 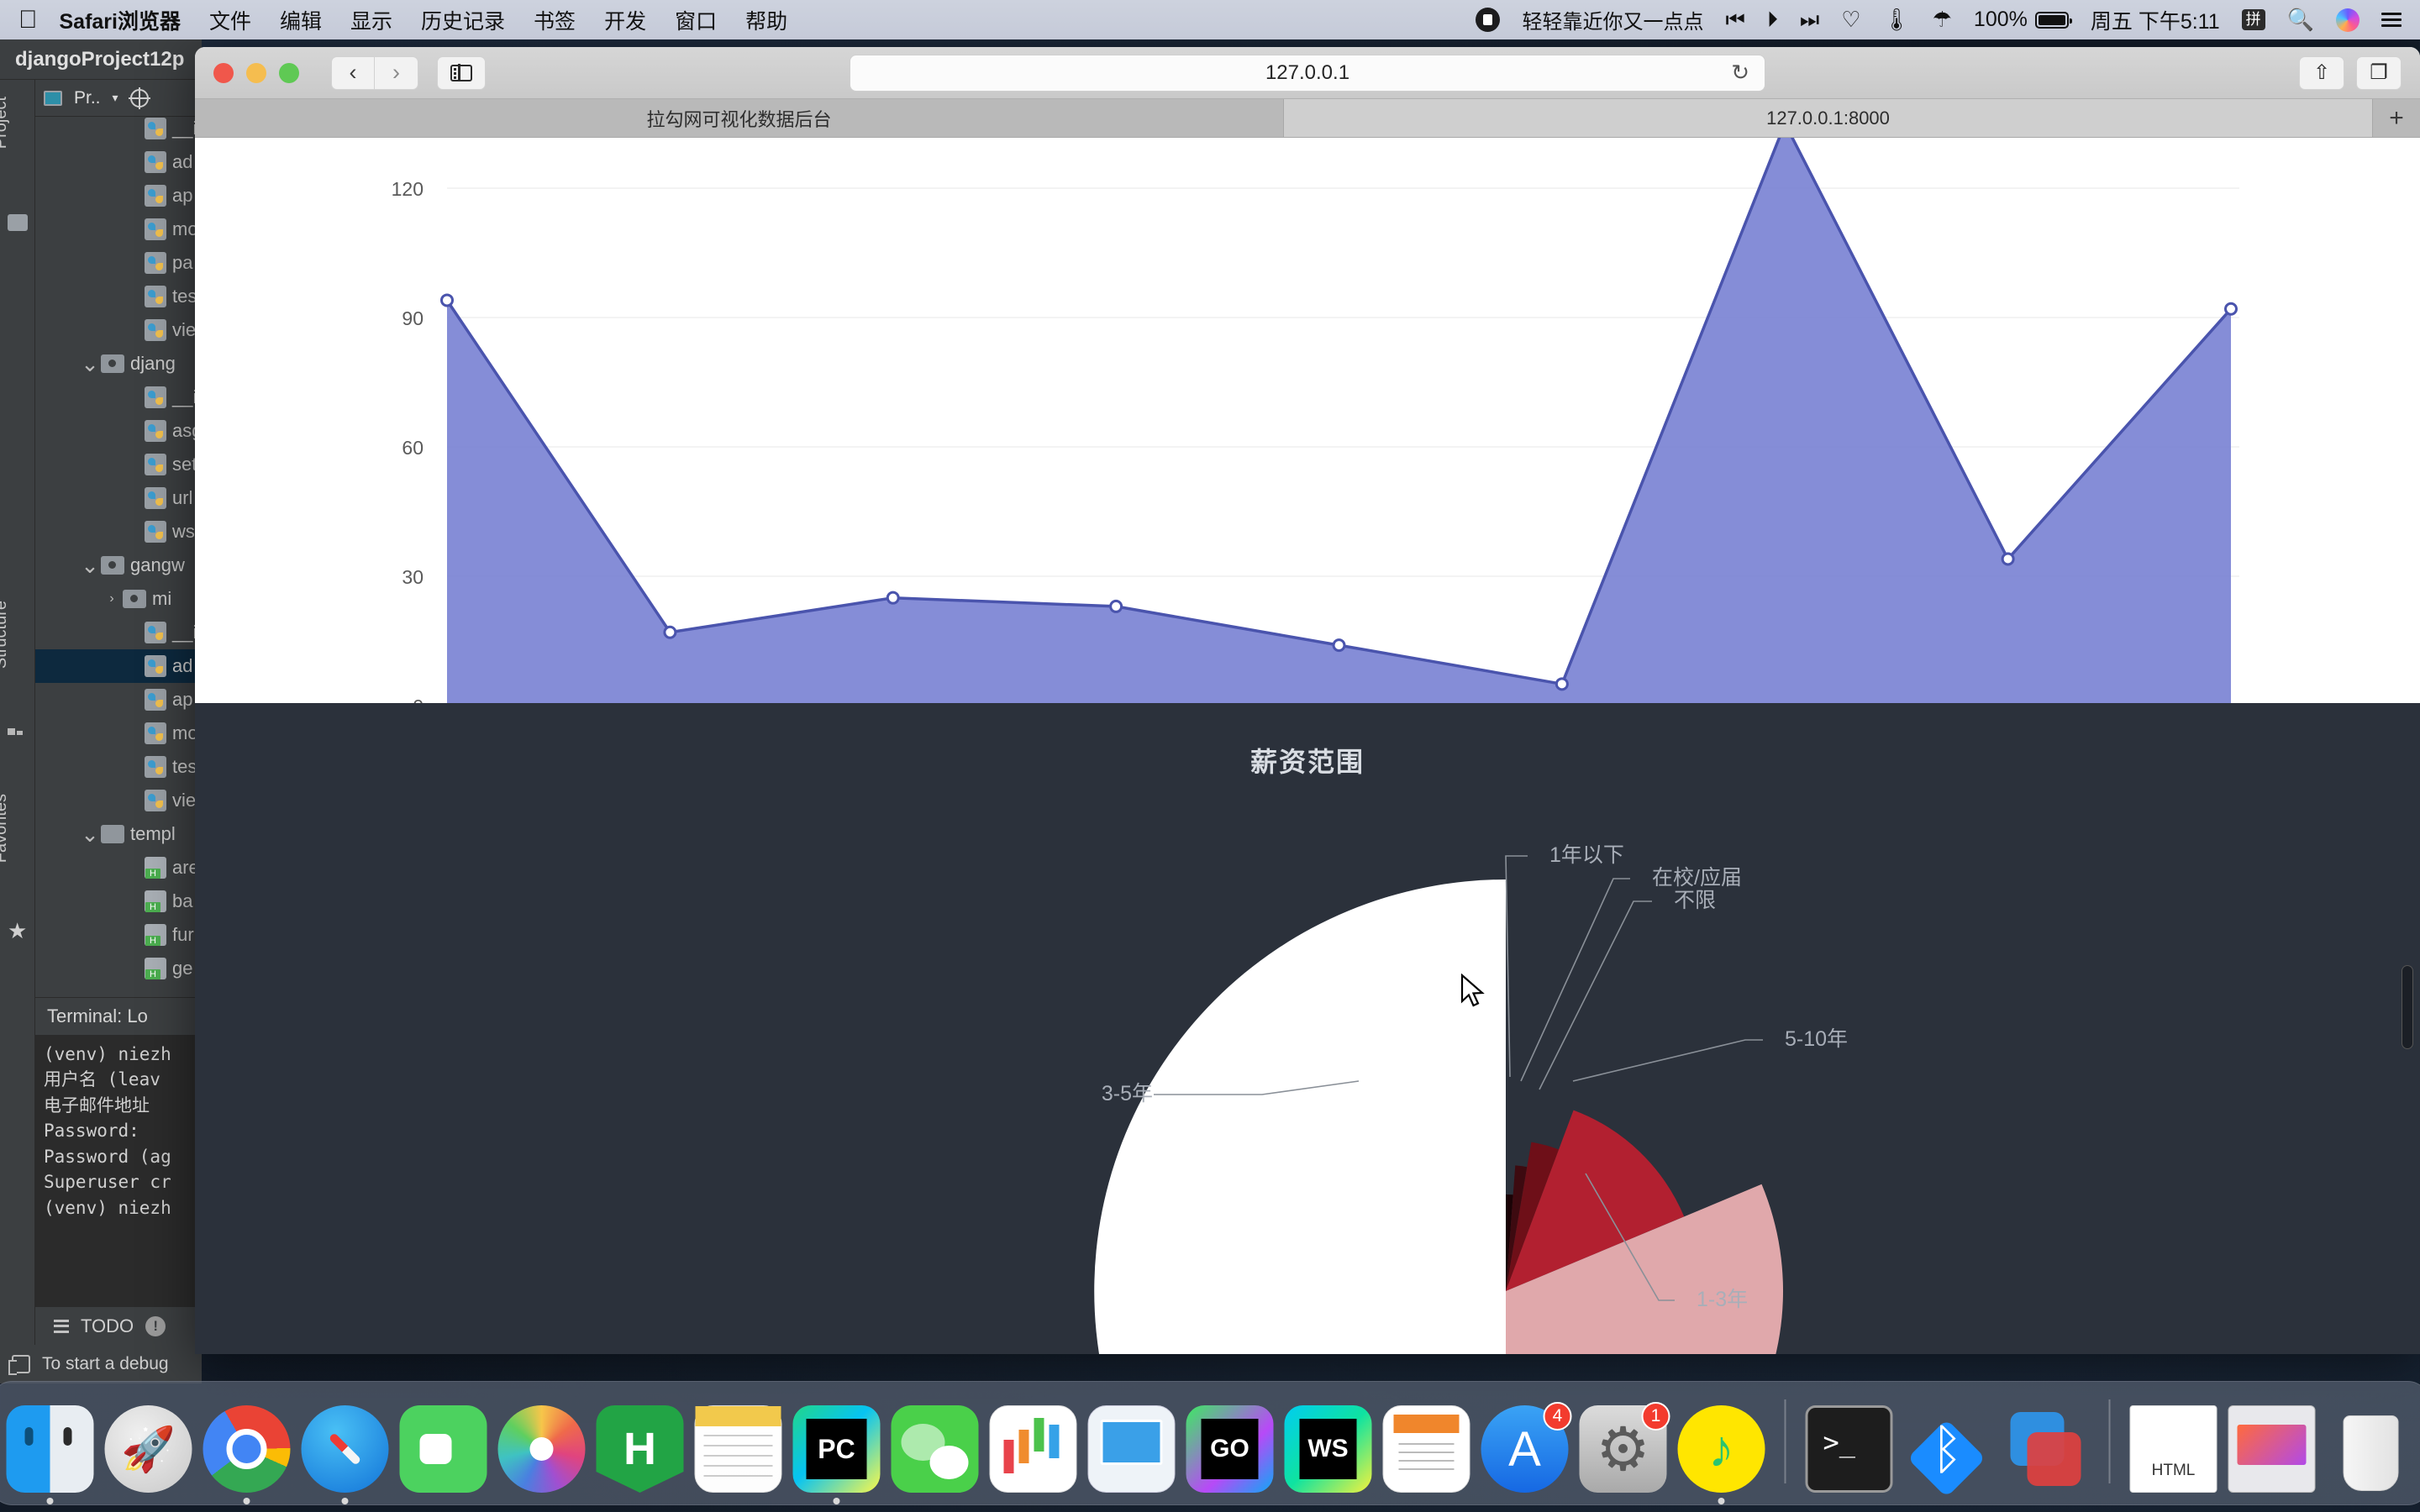 What do you see at coordinates (14, 828) in the screenshot?
I see `rail-tab-favorites: Favorites` at bounding box center [14, 828].